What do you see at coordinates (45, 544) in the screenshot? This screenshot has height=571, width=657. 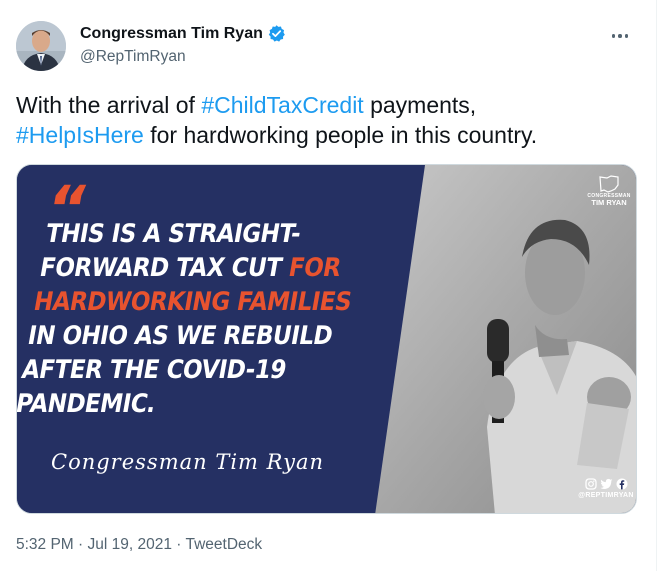 I see `tweet-time: 5:32 PM` at bounding box center [45, 544].